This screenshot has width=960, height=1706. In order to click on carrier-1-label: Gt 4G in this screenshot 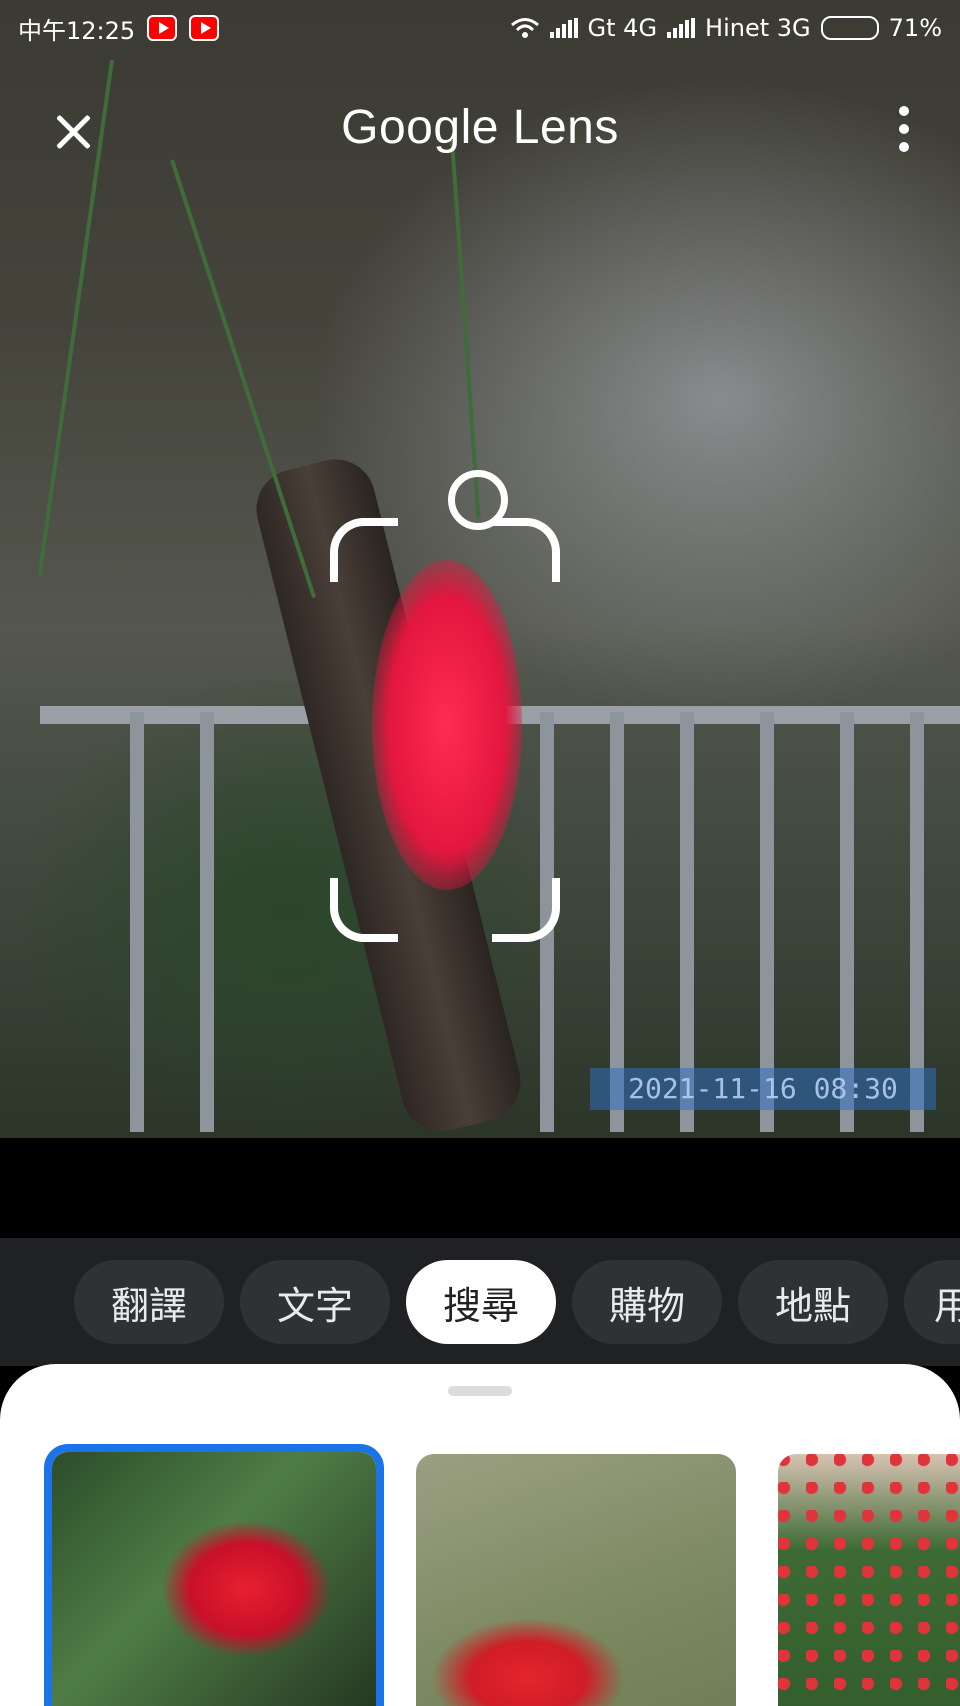, I will do `click(622, 28)`.